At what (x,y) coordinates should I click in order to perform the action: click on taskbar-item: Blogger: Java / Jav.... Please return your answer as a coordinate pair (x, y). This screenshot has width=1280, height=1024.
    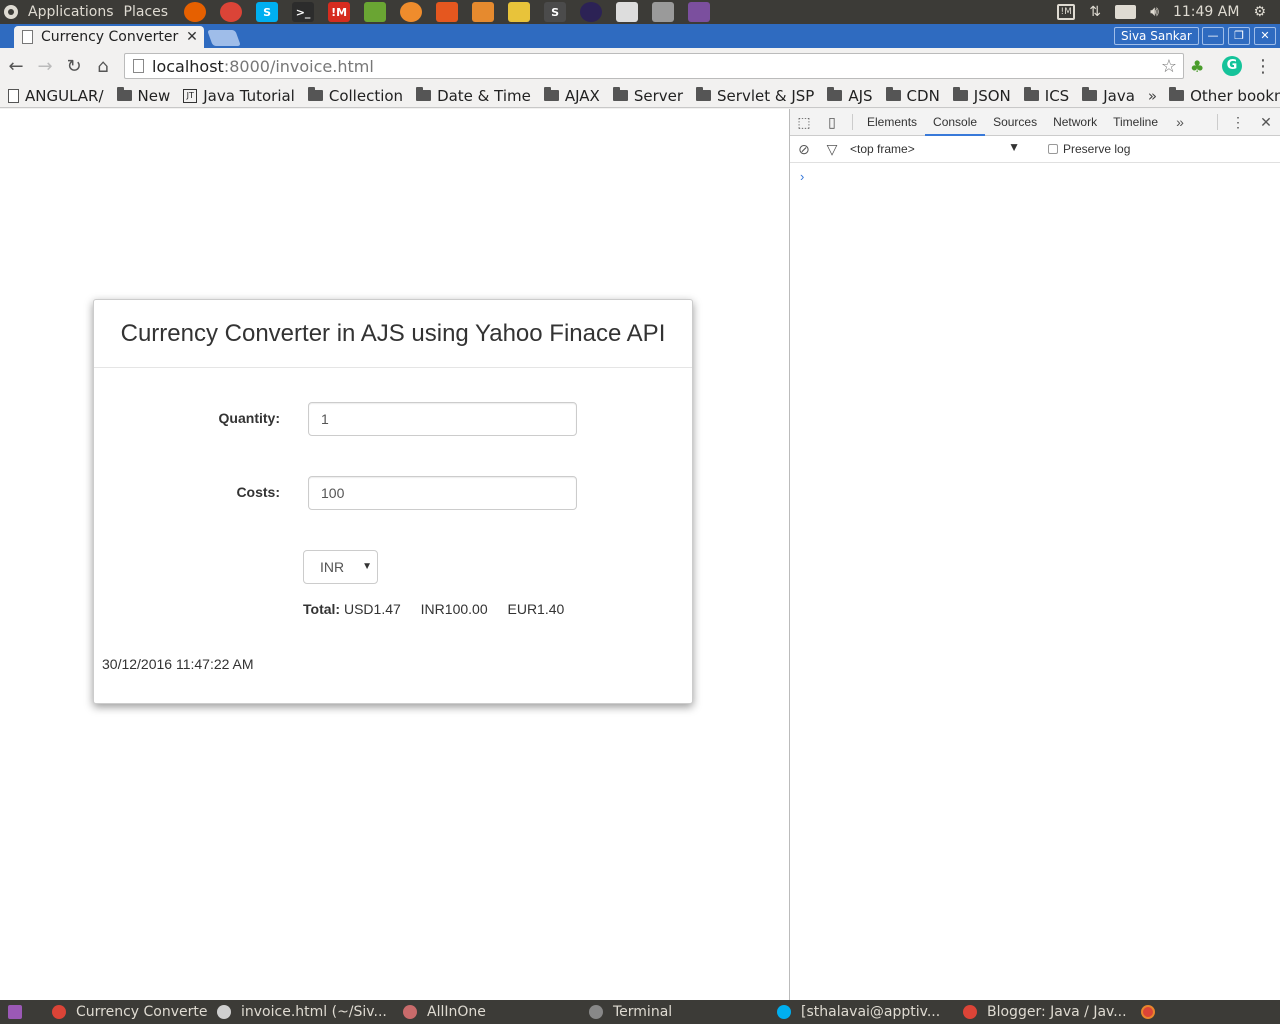
    Looking at the image, I should click on (1047, 1012).